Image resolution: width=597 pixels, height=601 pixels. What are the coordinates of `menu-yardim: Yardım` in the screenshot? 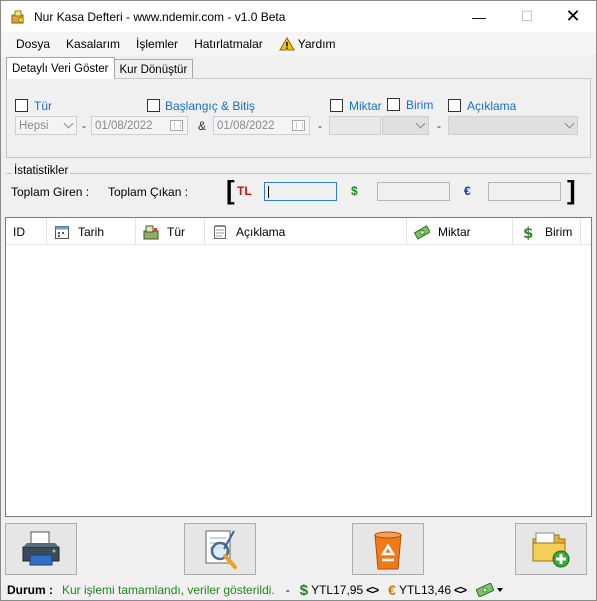 It's located at (308, 43).